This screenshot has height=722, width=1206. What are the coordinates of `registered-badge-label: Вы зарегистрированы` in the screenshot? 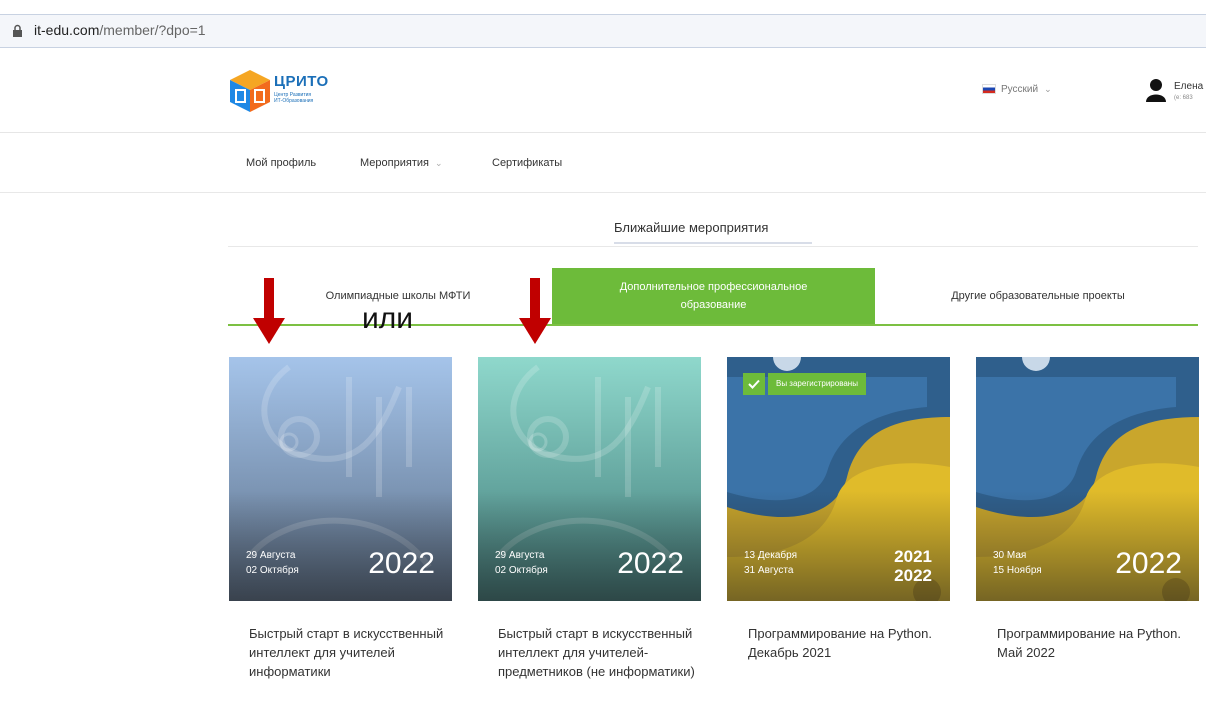 It's located at (817, 384).